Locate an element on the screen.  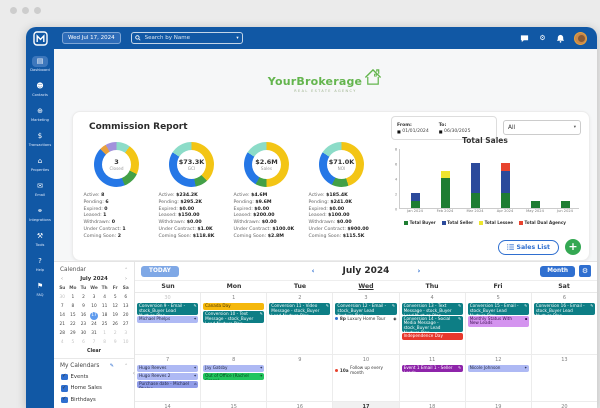
search-dropdown-icon: ▾ is located at coordinates (237, 38).